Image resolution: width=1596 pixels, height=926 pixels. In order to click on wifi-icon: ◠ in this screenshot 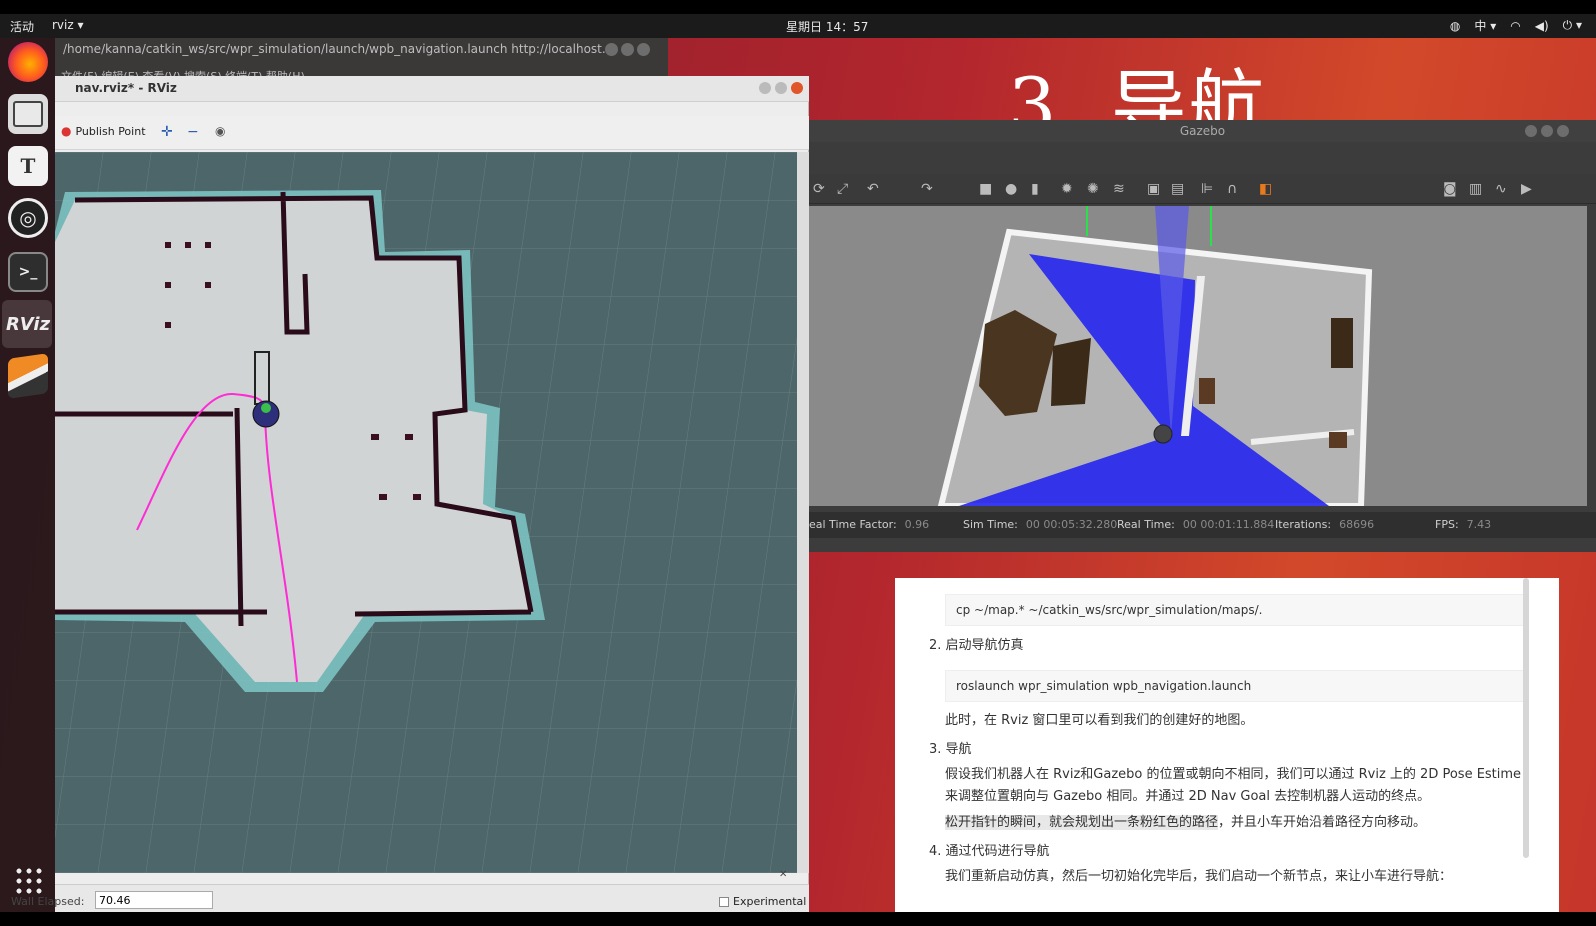, I will do `click(1515, 26)`.